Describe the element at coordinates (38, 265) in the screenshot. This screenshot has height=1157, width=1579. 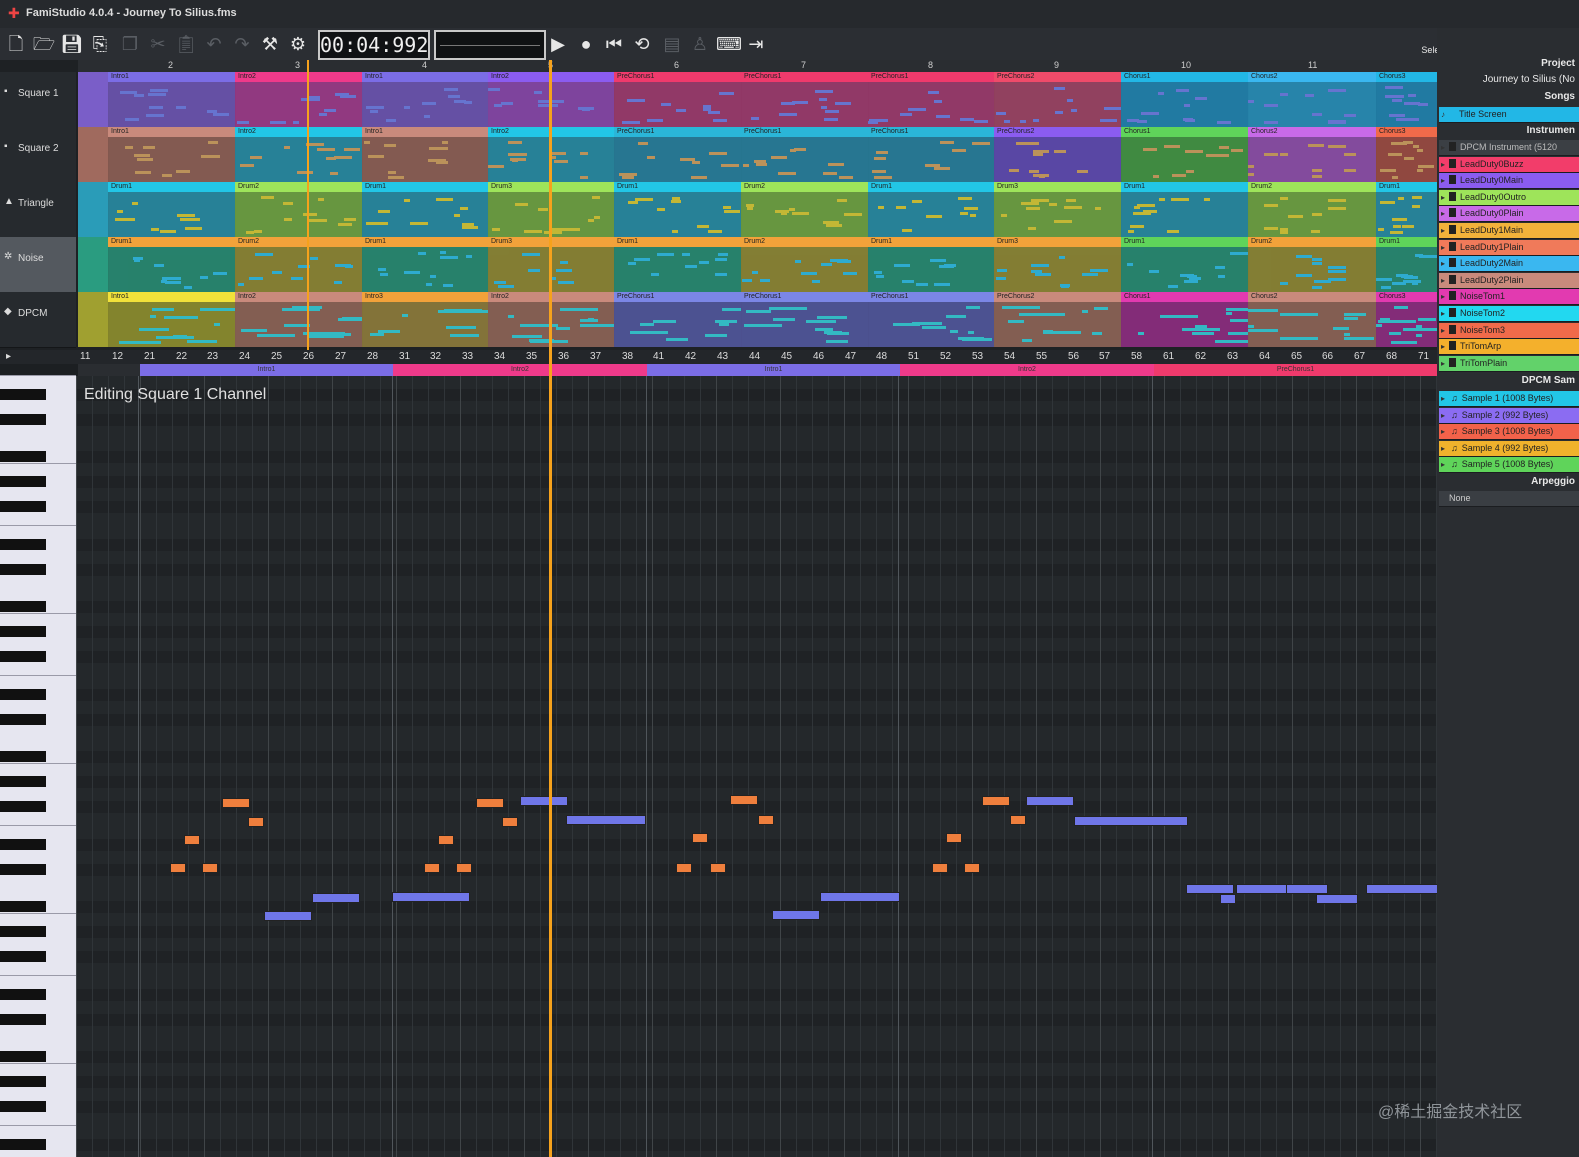
I see `track-noise: ✲ Noise` at that location.